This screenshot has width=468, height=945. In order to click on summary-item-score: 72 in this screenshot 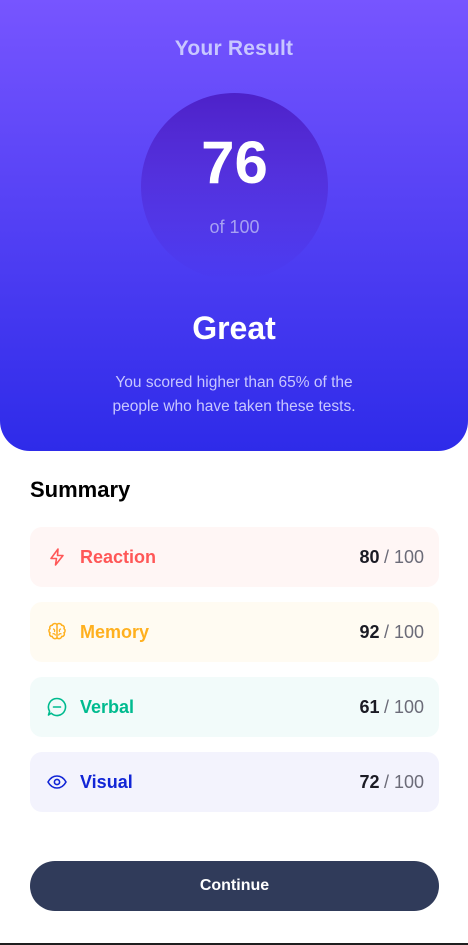, I will do `click(369, 781)`.